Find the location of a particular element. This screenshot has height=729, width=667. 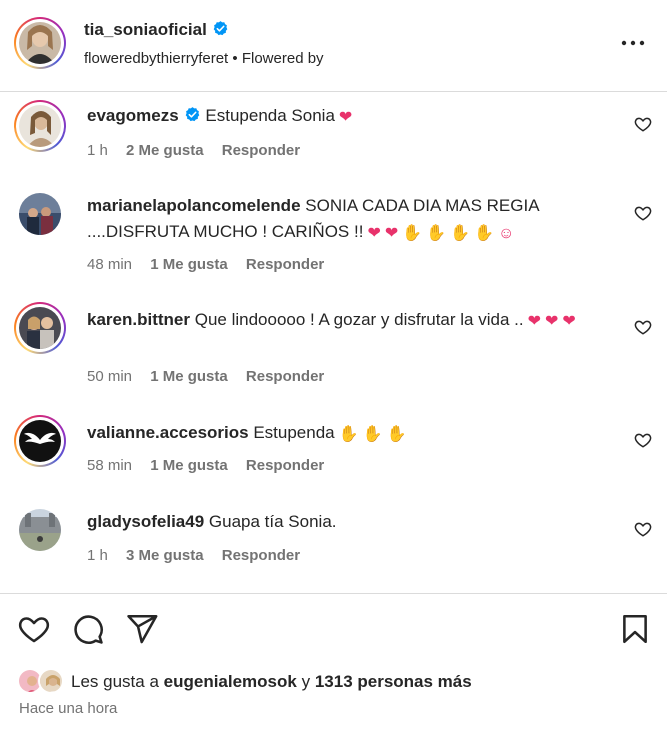

author-username: tia_soniaoficial is located at coordinates (145, 29).